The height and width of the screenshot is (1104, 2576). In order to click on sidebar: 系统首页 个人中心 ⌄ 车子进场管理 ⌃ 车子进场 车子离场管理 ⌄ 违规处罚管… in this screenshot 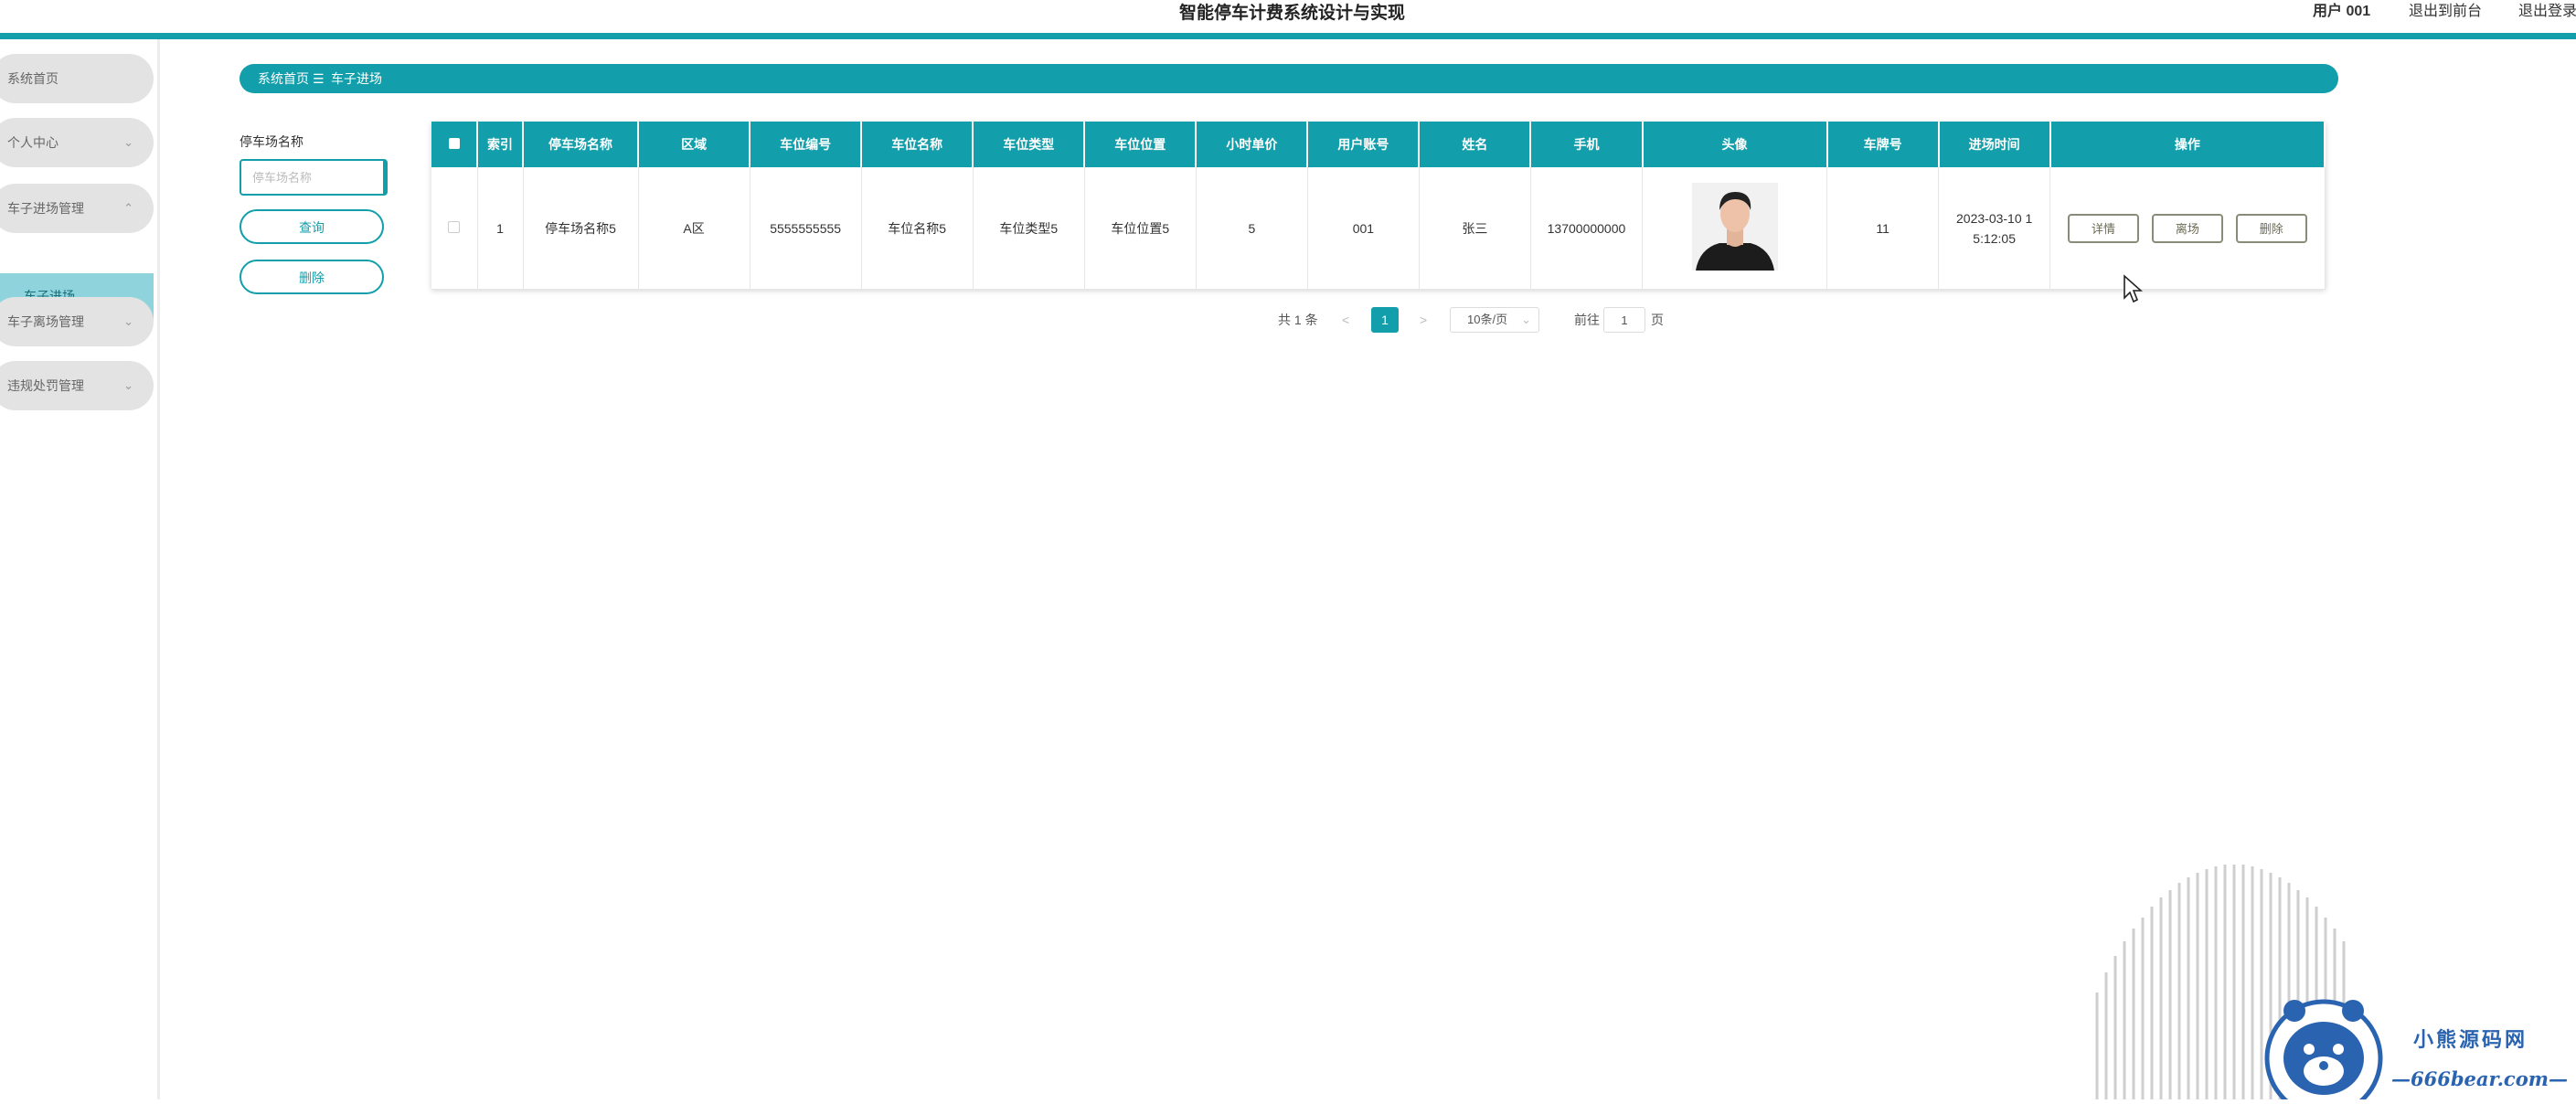, I will do `click(80, 569)`.